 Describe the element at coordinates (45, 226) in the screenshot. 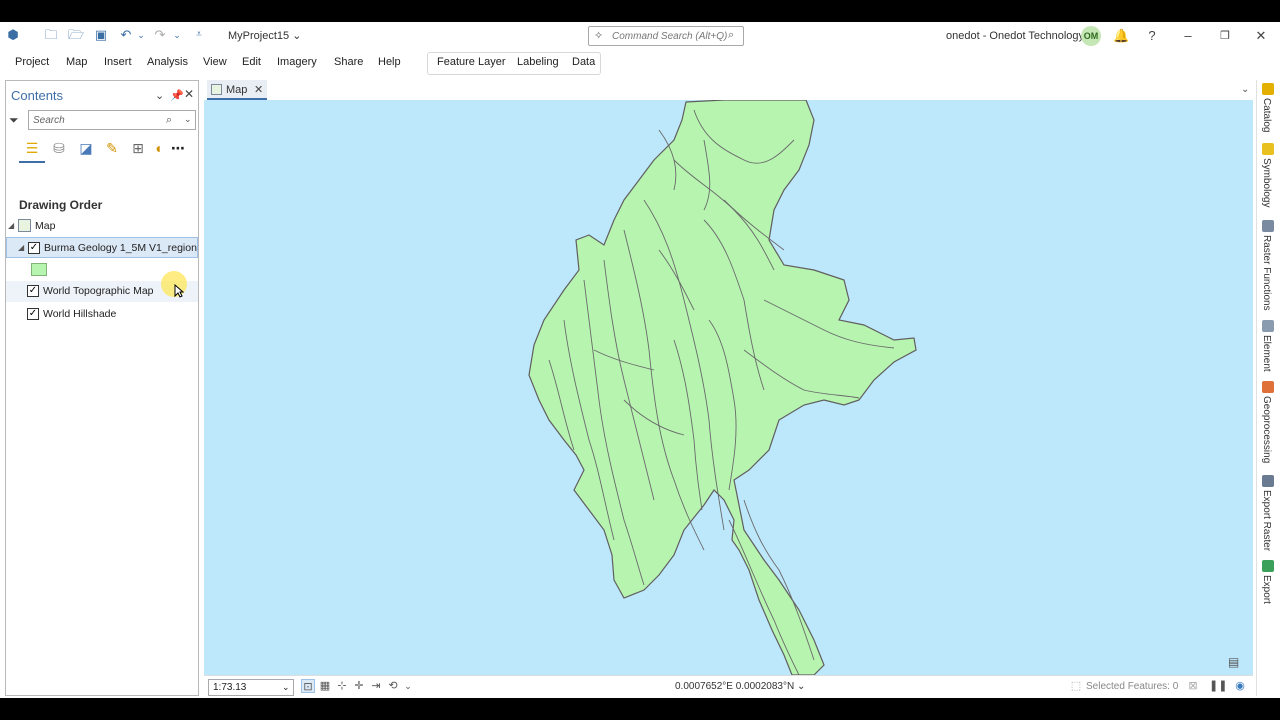

I see `map-node-label: Map` at that location.